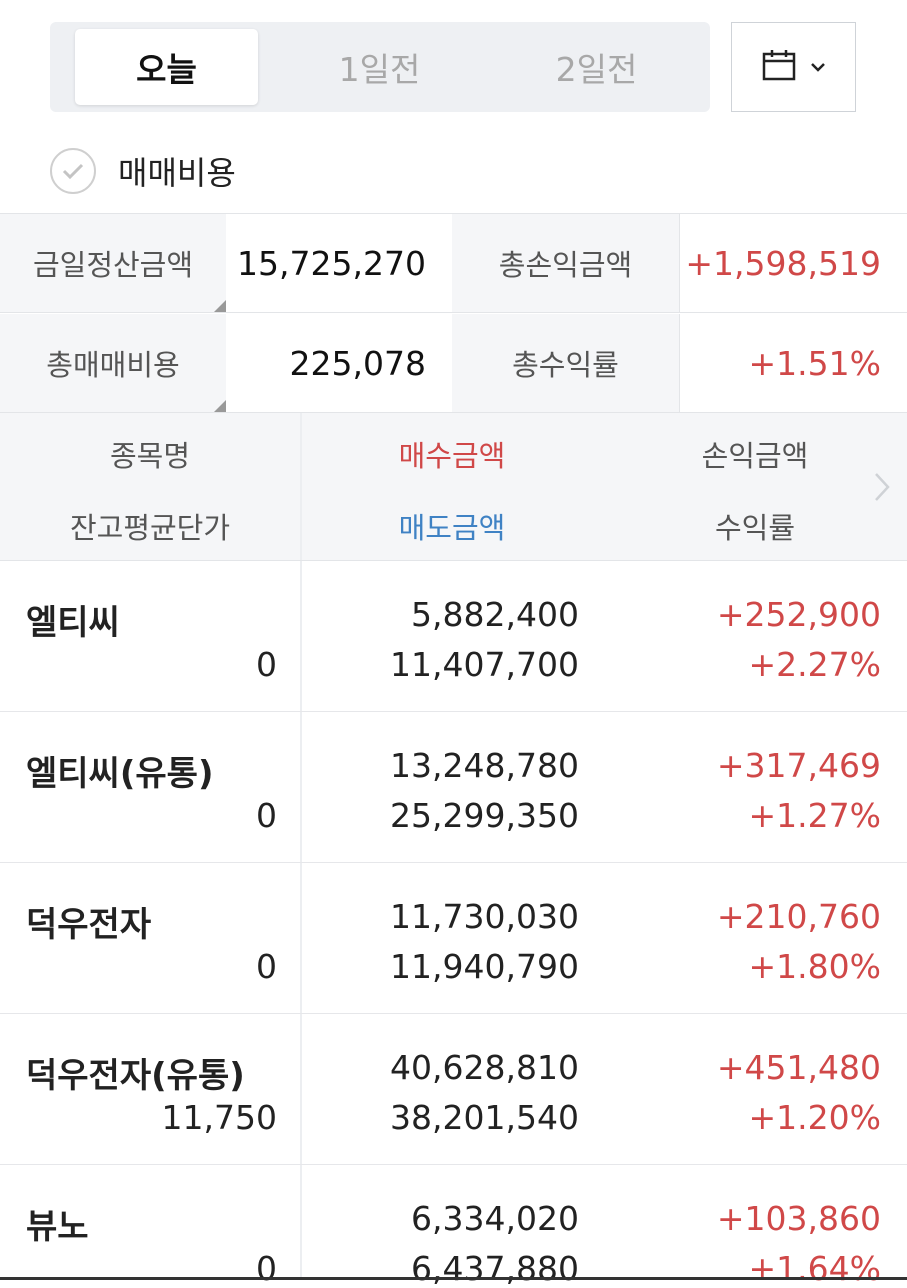 Image resolution: width=907 pixels, height=1288 pixels. Describe the element at coordinates (495, 1268) in the screenshot. I see `sell-amount: 6,437,880` at that location.